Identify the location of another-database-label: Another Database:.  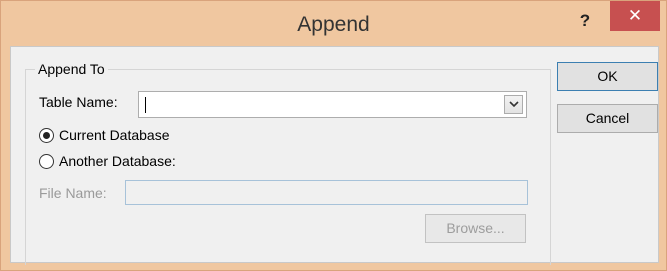
(117, 161).